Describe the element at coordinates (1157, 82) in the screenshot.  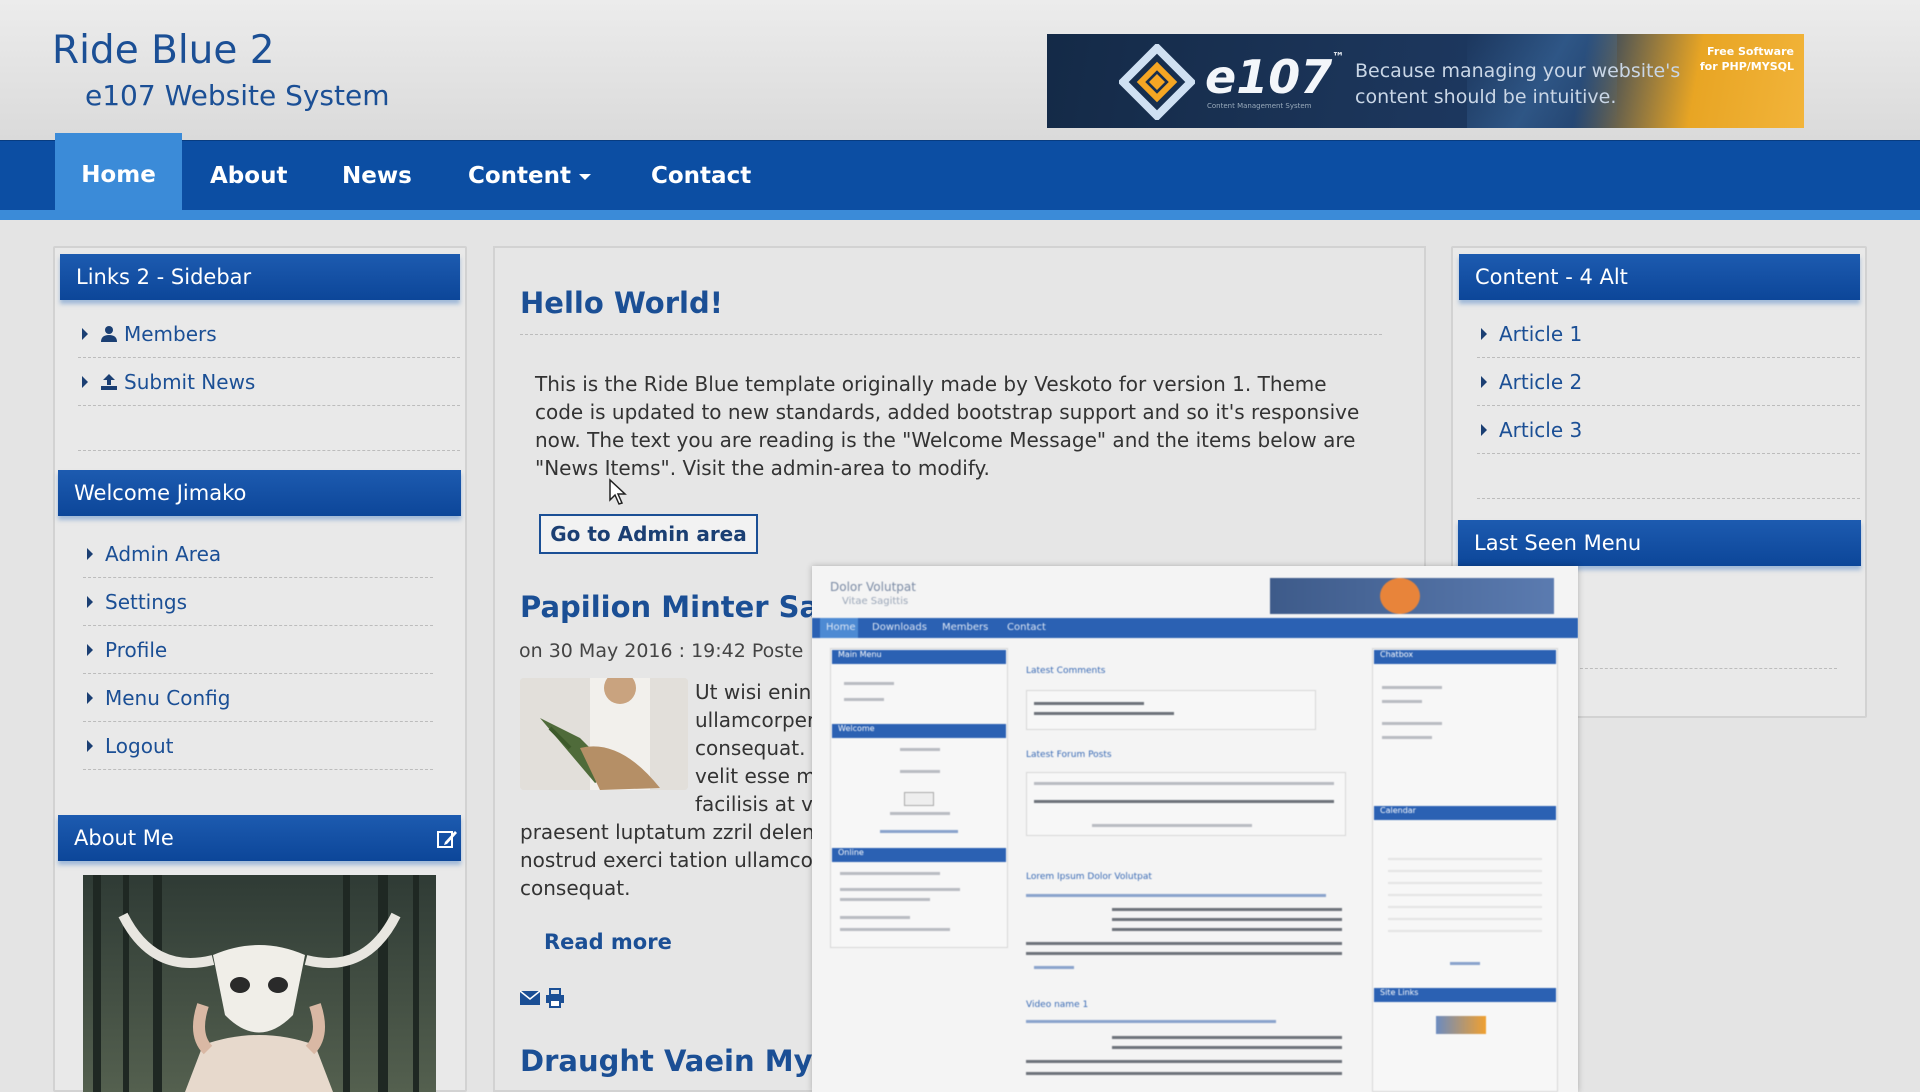
I see `e107-logo-icon` at that location.